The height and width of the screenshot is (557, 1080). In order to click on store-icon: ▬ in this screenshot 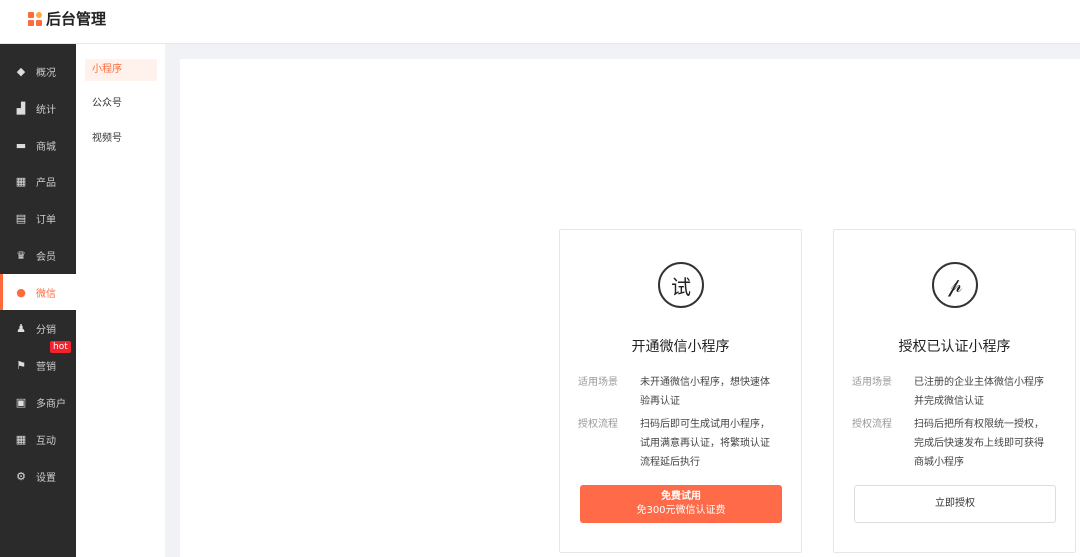, I will do `click(21, 145)`.